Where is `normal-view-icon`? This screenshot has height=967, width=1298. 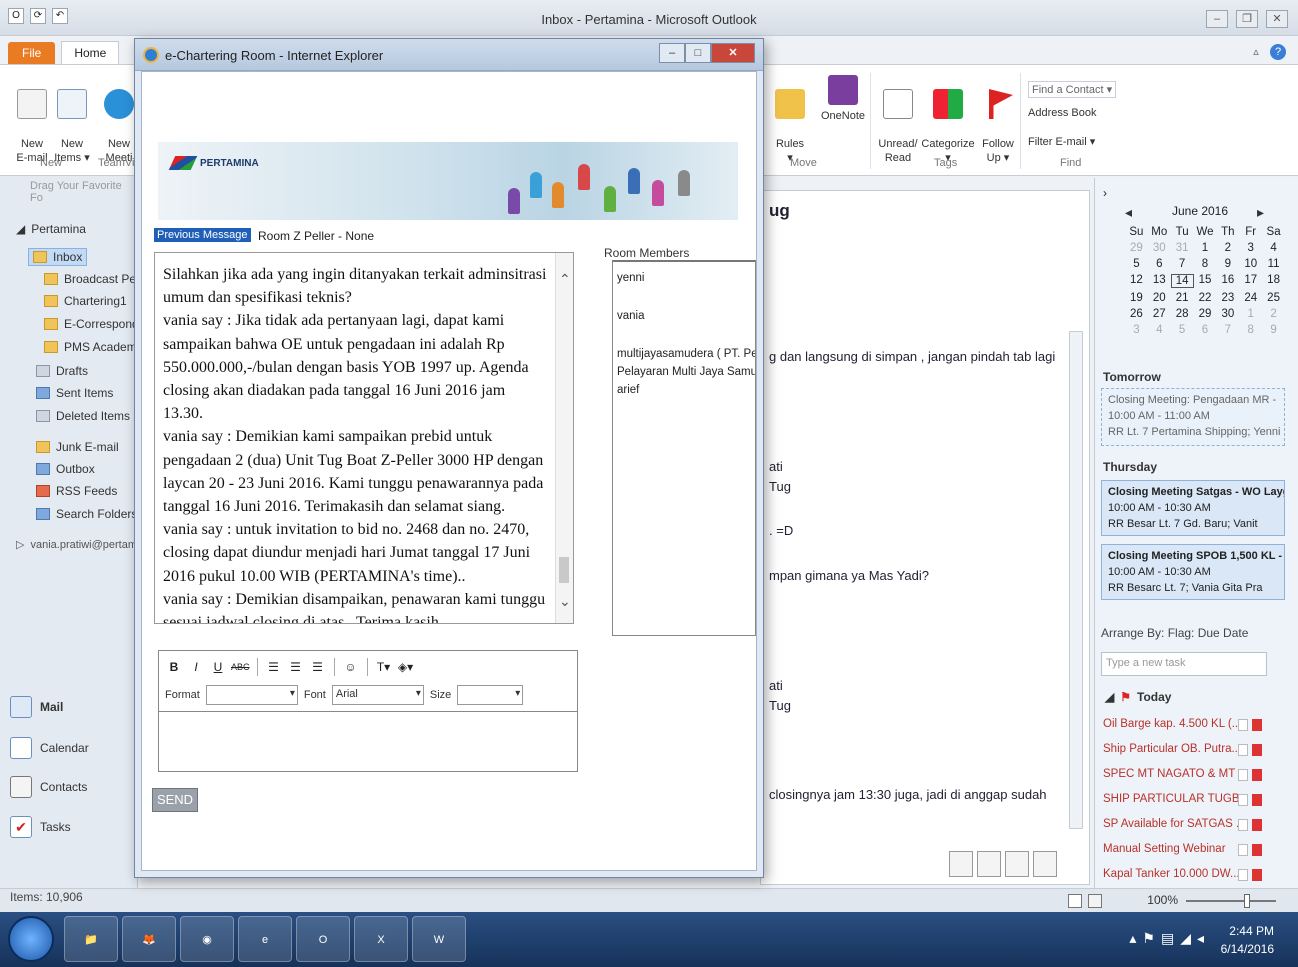 normal-view-icon is located at coordinates (1075, 901).